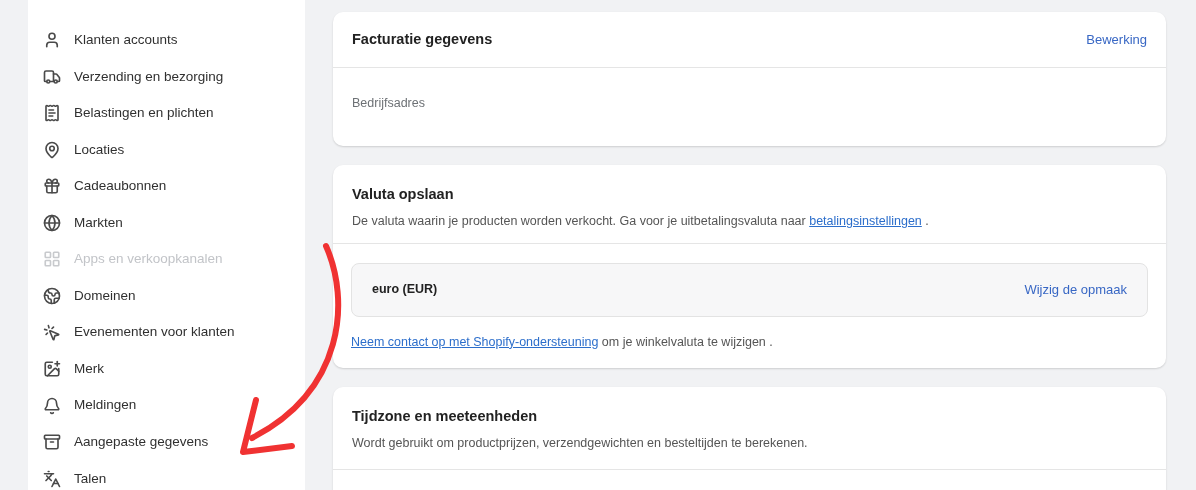 The height and width of the screenshot is (490, 1196). Describe the element at coordinates (422, 39) in the screenshot. I see `card-title: Facturatie gegevens` at that location.